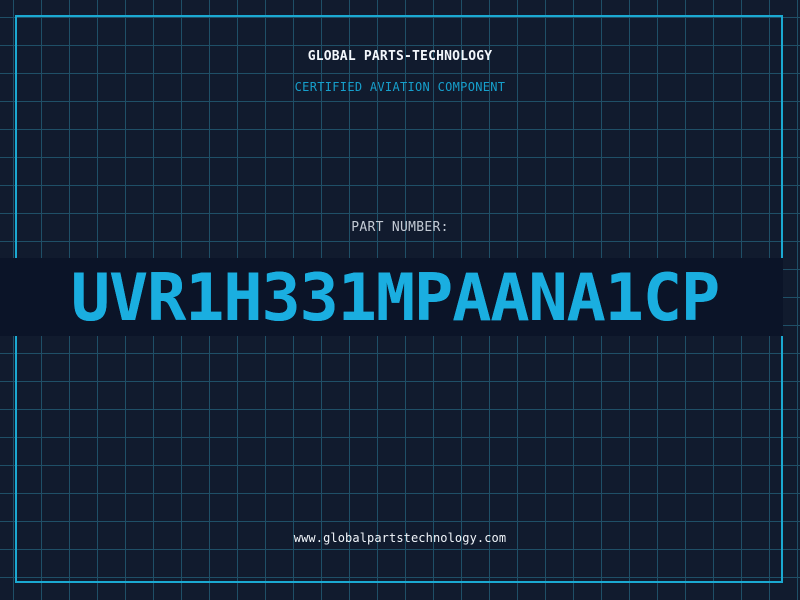 This screenshot has width=800, height=600. Describe the element at coordinates (395, 299) in the screenshot. I see `part-number-value: UVR1H331MPAANA1CP` at that location.